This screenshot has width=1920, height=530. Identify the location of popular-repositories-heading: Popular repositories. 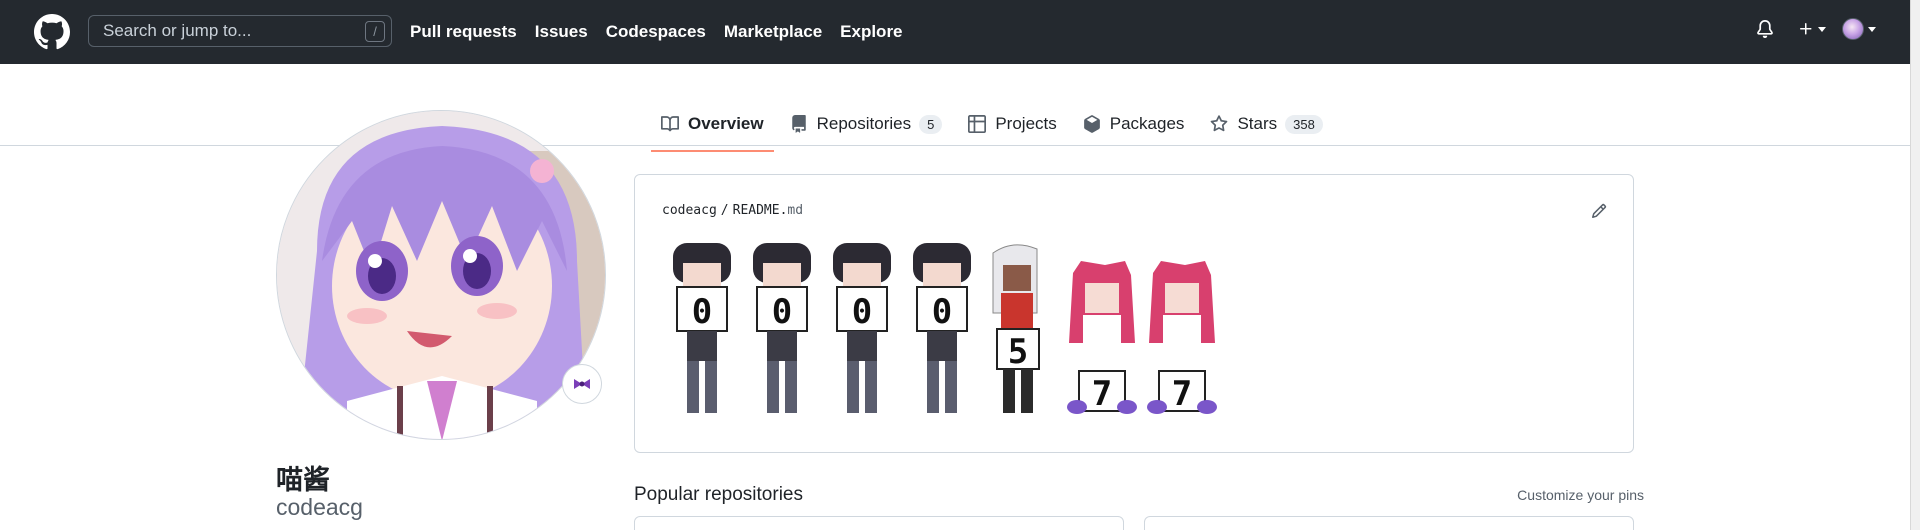
(718, 494).